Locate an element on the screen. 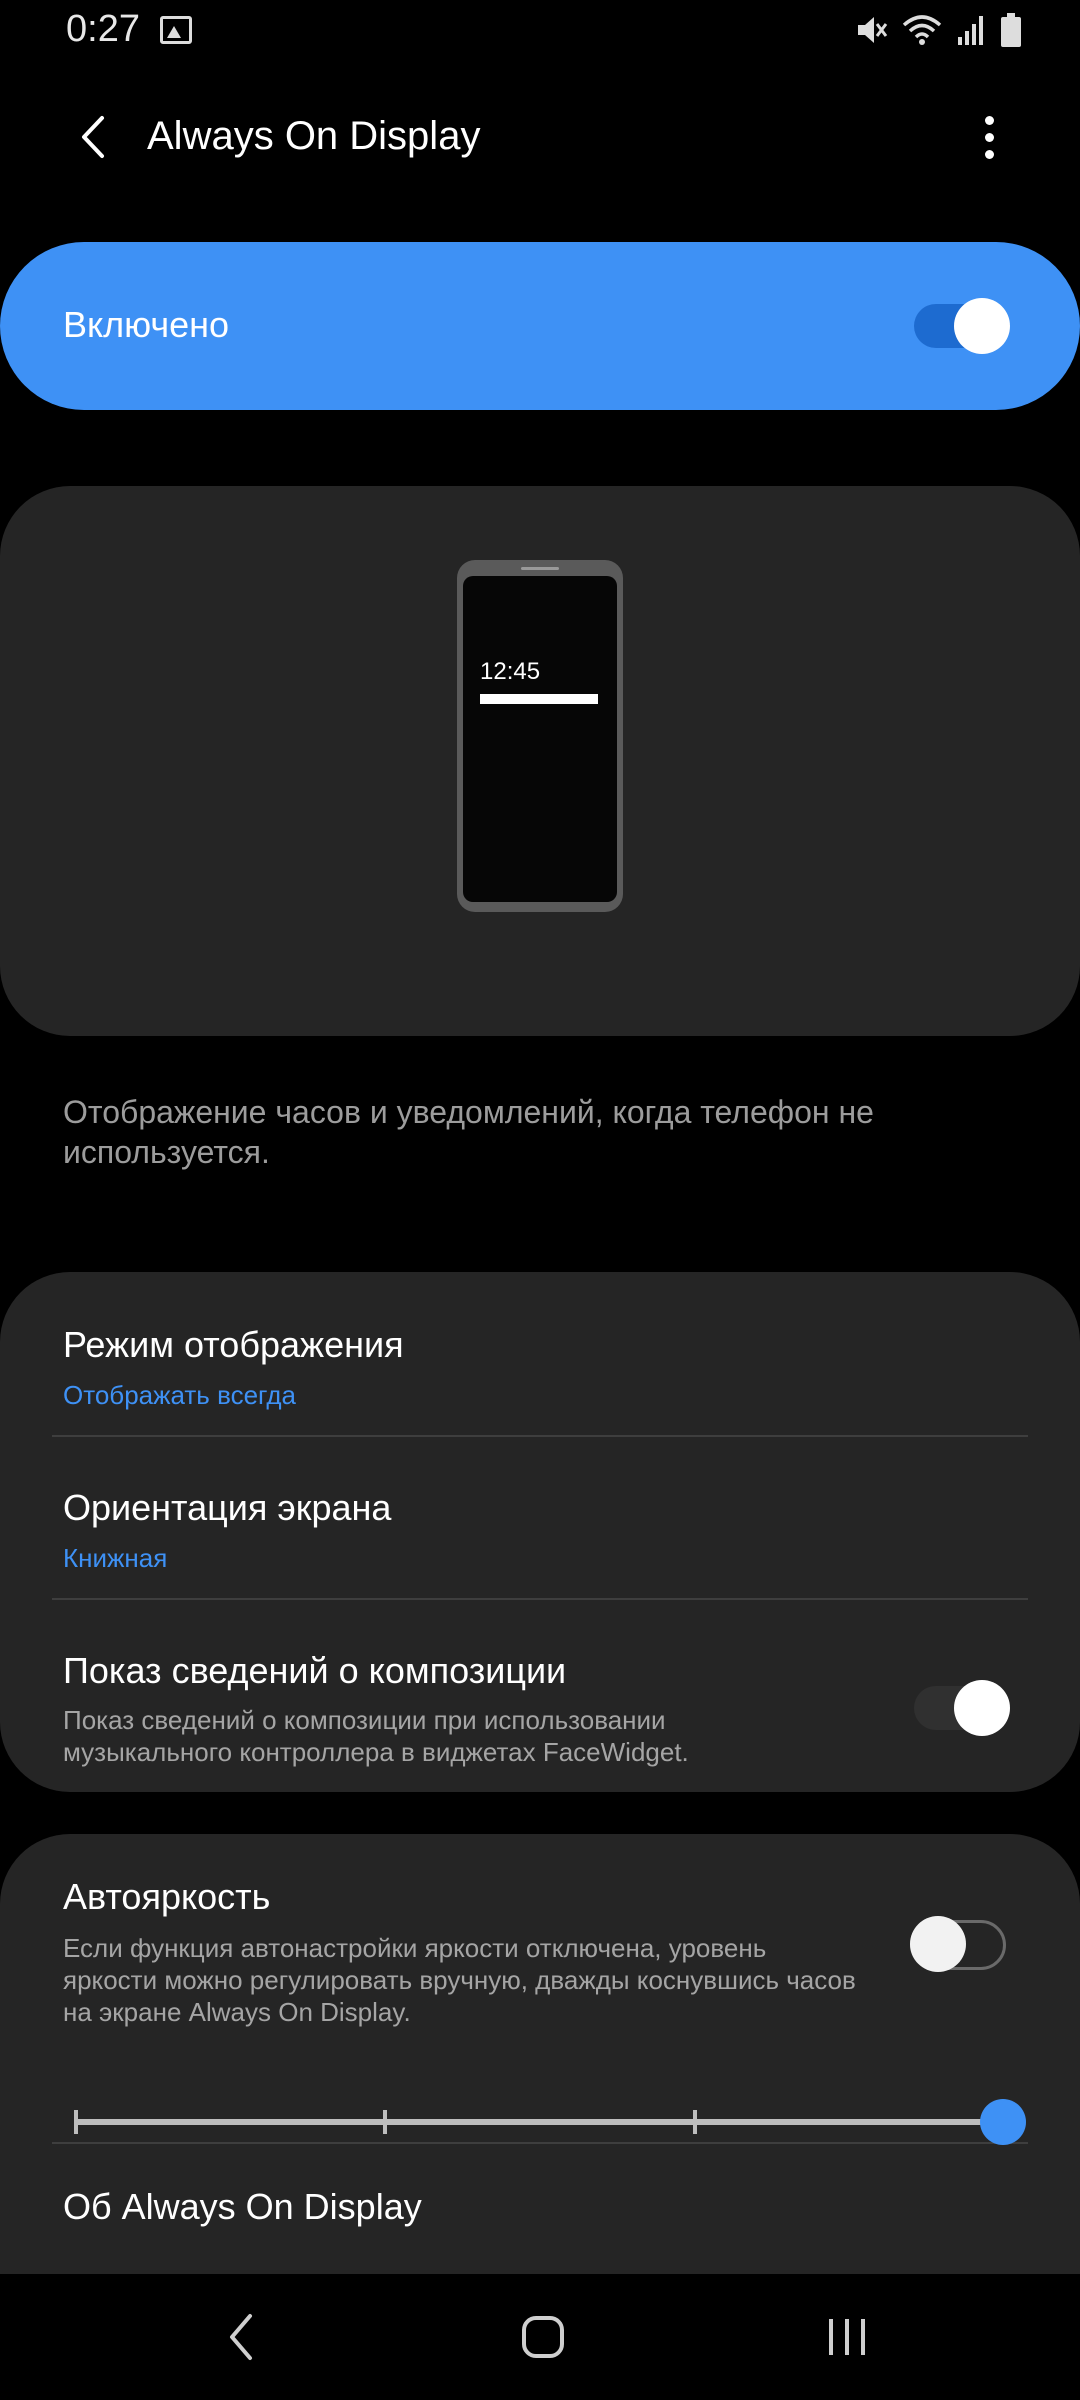 This screenshot has height=2400, width=1080. status-icons is located at coordinates (938, 30).